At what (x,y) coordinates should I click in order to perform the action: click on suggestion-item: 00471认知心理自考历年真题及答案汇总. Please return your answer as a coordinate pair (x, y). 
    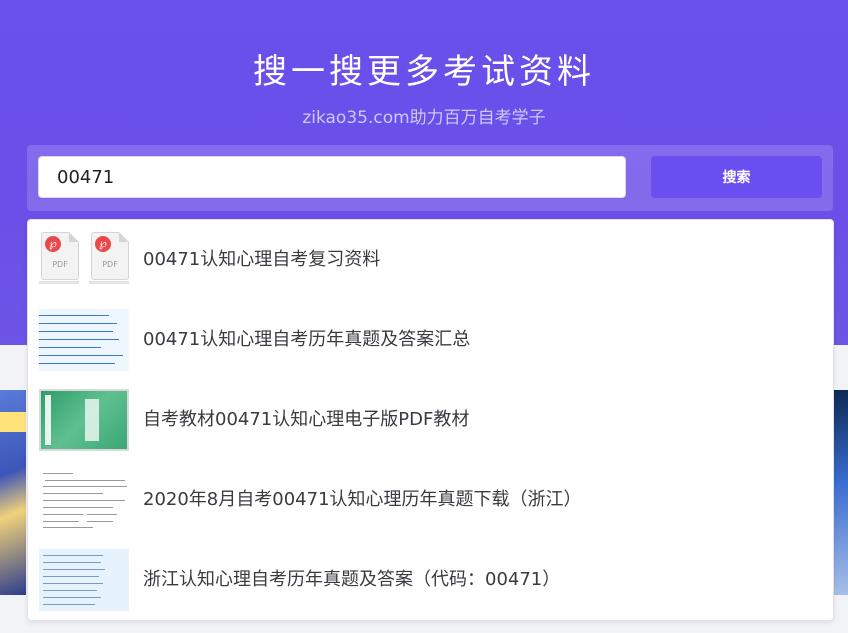
    Looking at the image, I should click on (430, 340).